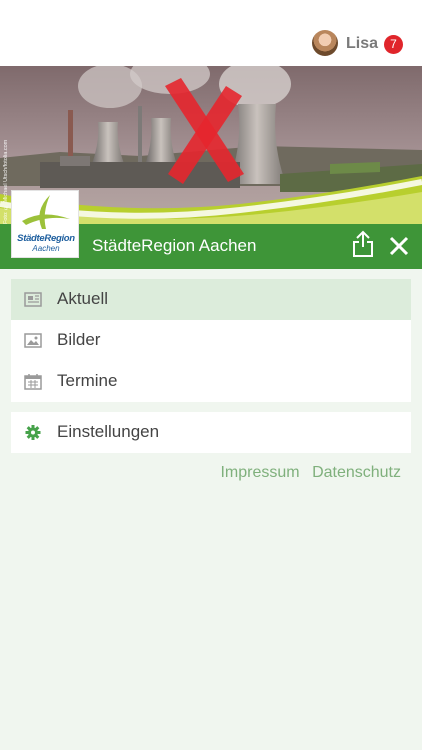  I want to click on menu-item-label: Bilder, so click(79, 339).